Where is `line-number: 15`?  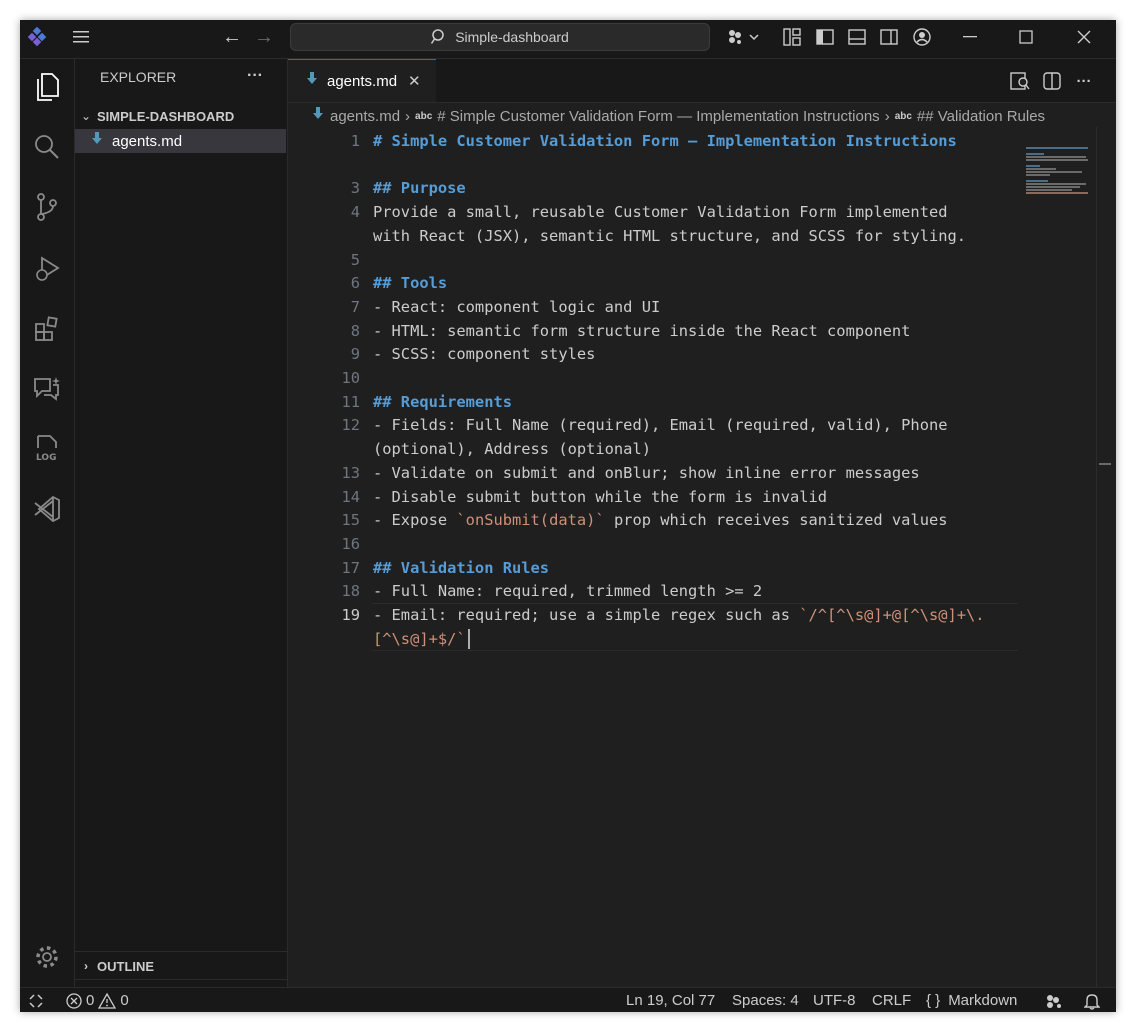 line-number: 15 is located at coordinates (350, 520).